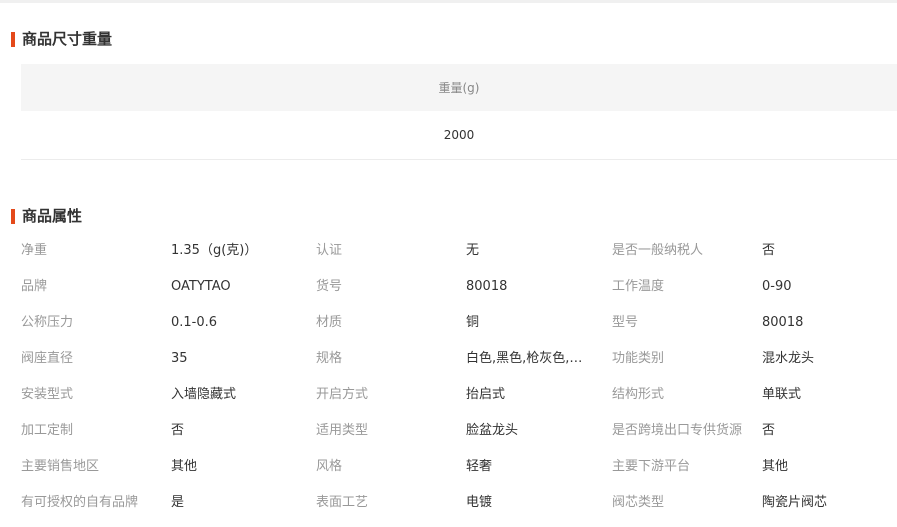 The width and height of the screenshot is (897, 527). Describe the element at coordinates (492, 430) in the screenshot. I see `attr-value: 脸盆龙头` at that location.